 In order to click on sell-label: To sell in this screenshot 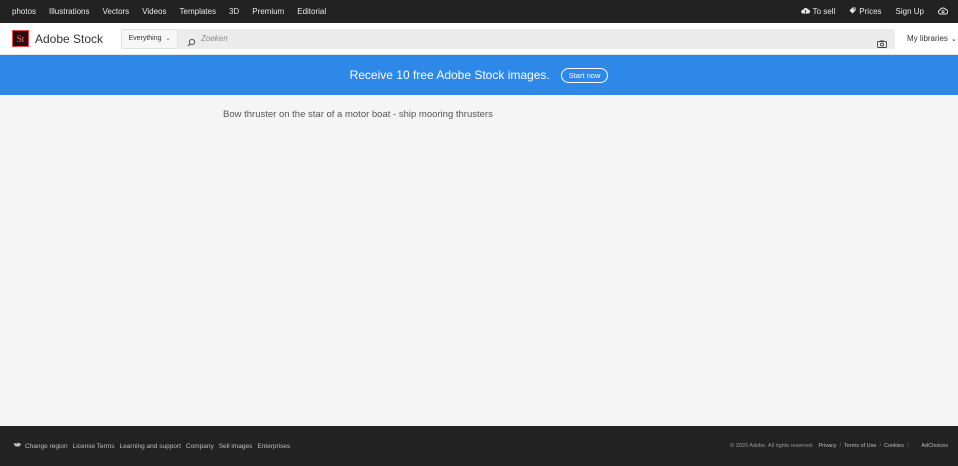, I will do `click(824, 11)`.